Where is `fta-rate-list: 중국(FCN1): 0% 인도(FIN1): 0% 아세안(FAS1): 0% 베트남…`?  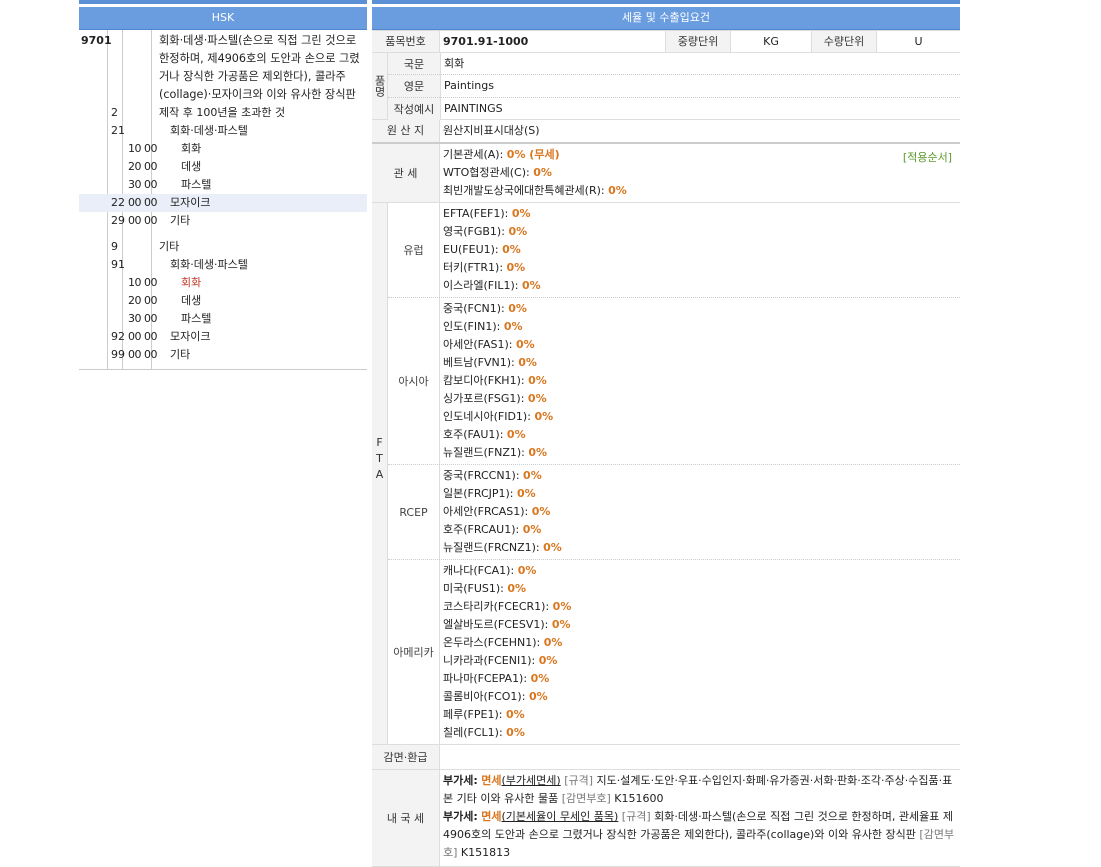 fta-rate-list: 중국(FCN1): 0% 인도(FIN1): 0% 아세안(FAS1): 0% 베트남… is located at coordinates (699, 381).